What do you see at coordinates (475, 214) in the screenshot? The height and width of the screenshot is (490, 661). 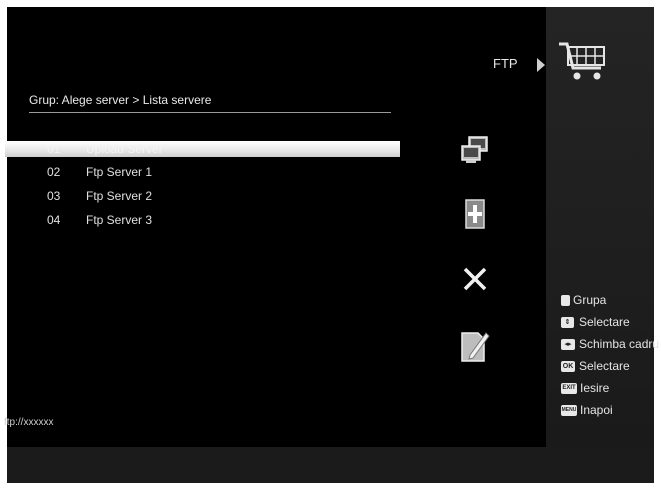 I see `add-icon` at bounding box center [475, 214].